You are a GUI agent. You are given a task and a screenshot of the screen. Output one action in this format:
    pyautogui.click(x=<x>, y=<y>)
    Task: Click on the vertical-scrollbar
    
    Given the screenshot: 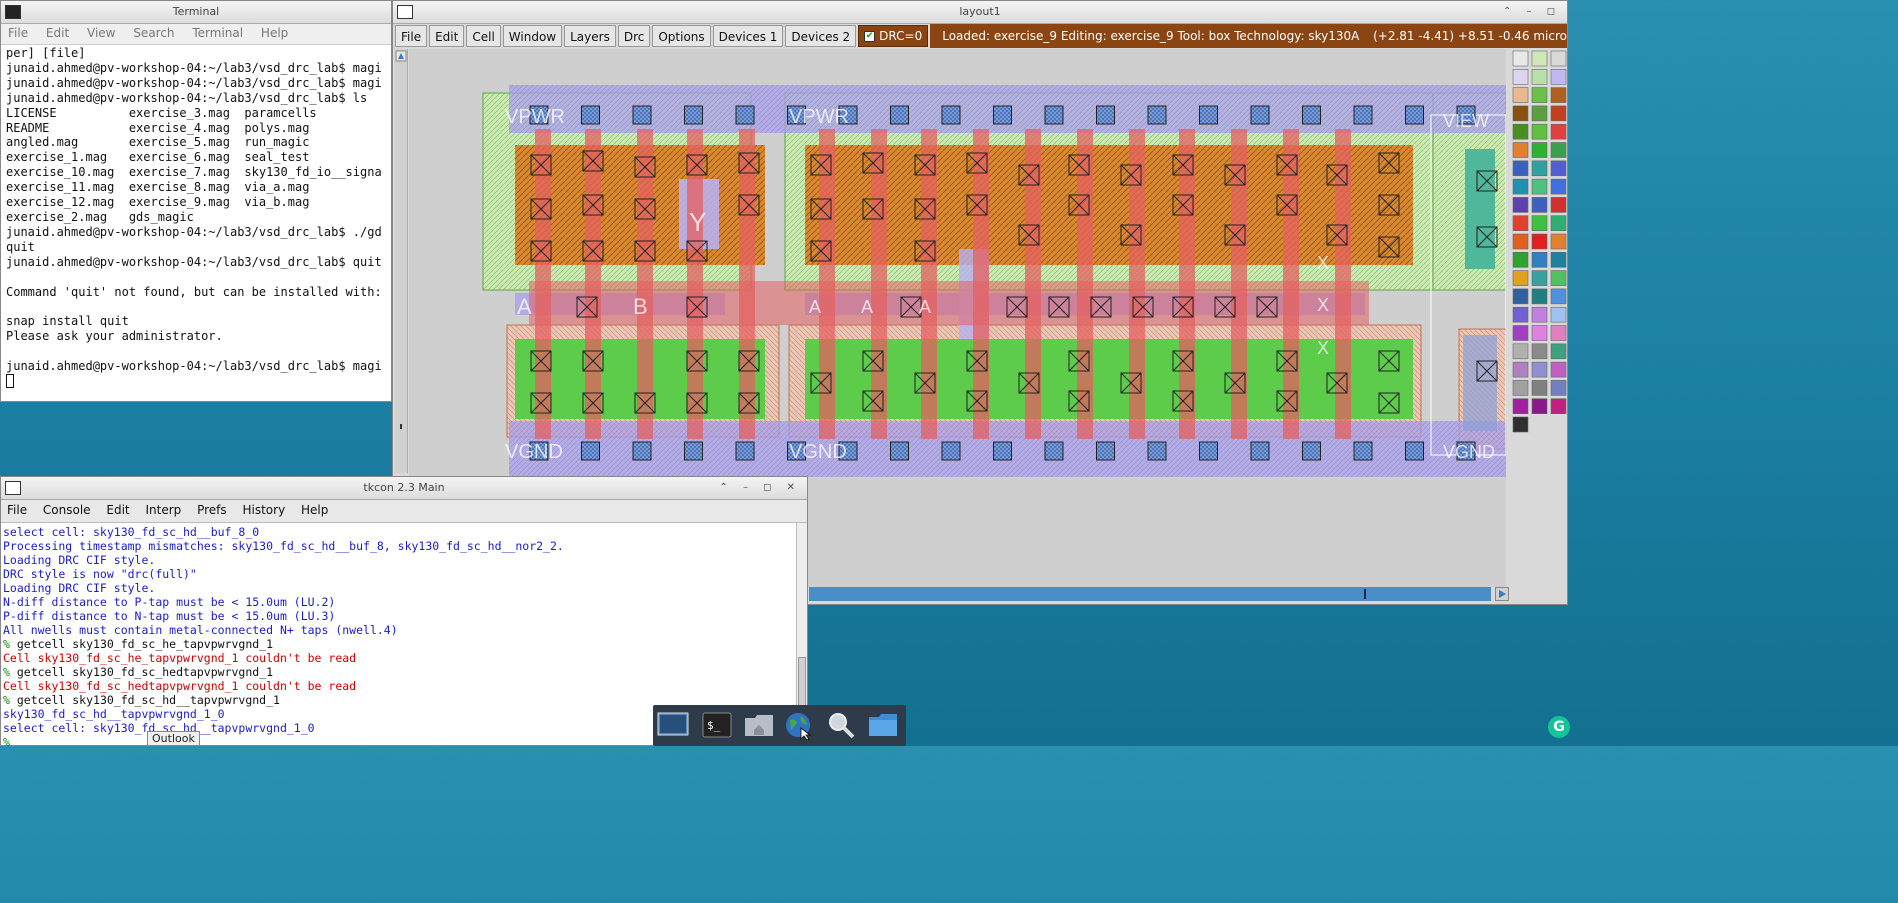 What is the action you would take?
    pyautogui.click(x=401, y=261)
    